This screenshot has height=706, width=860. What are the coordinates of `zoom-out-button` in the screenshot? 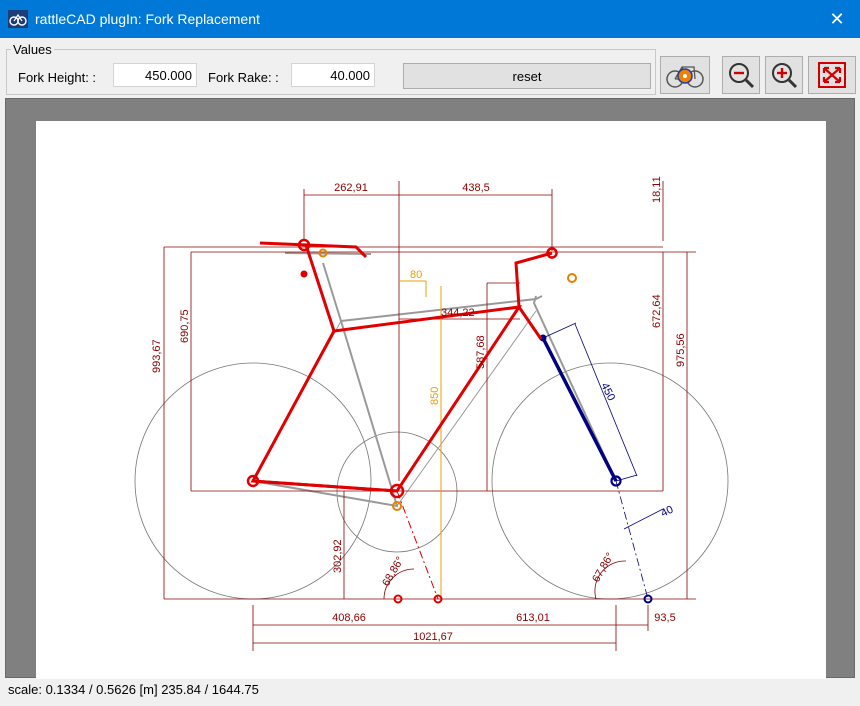 It's located at (741, 75).